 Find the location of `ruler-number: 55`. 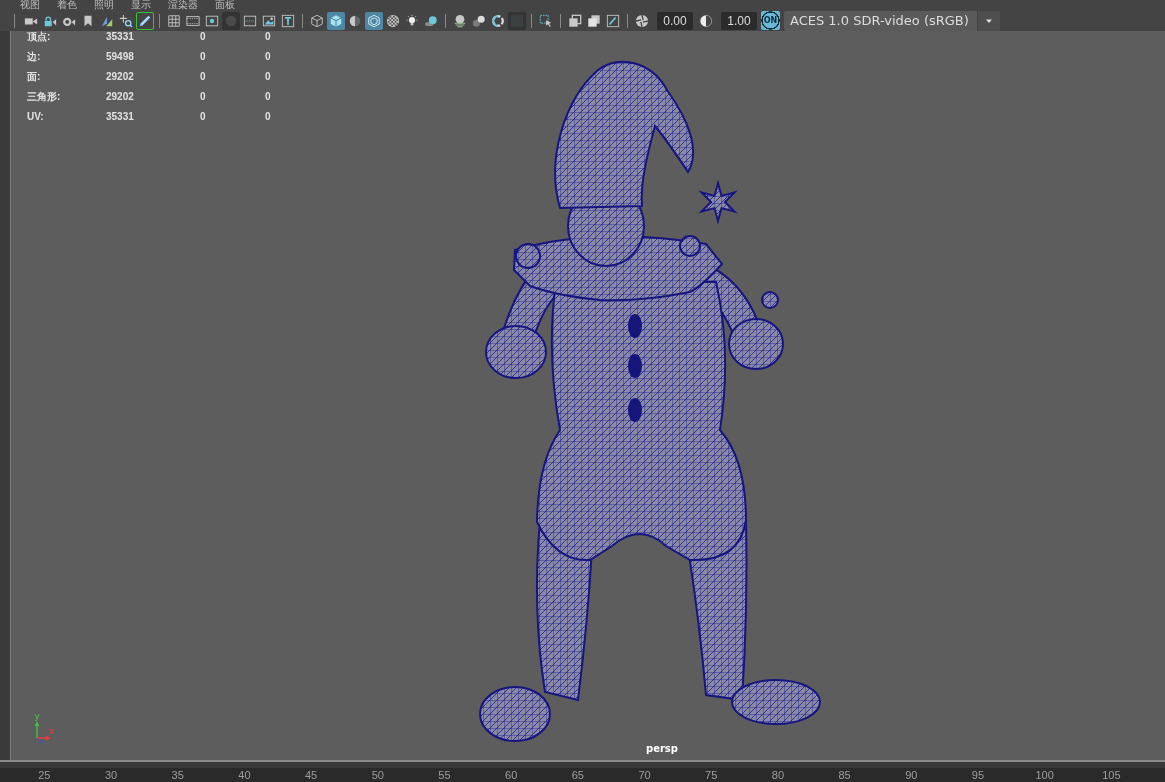

ruler-number: 55 is located at coordinates (444, 775).